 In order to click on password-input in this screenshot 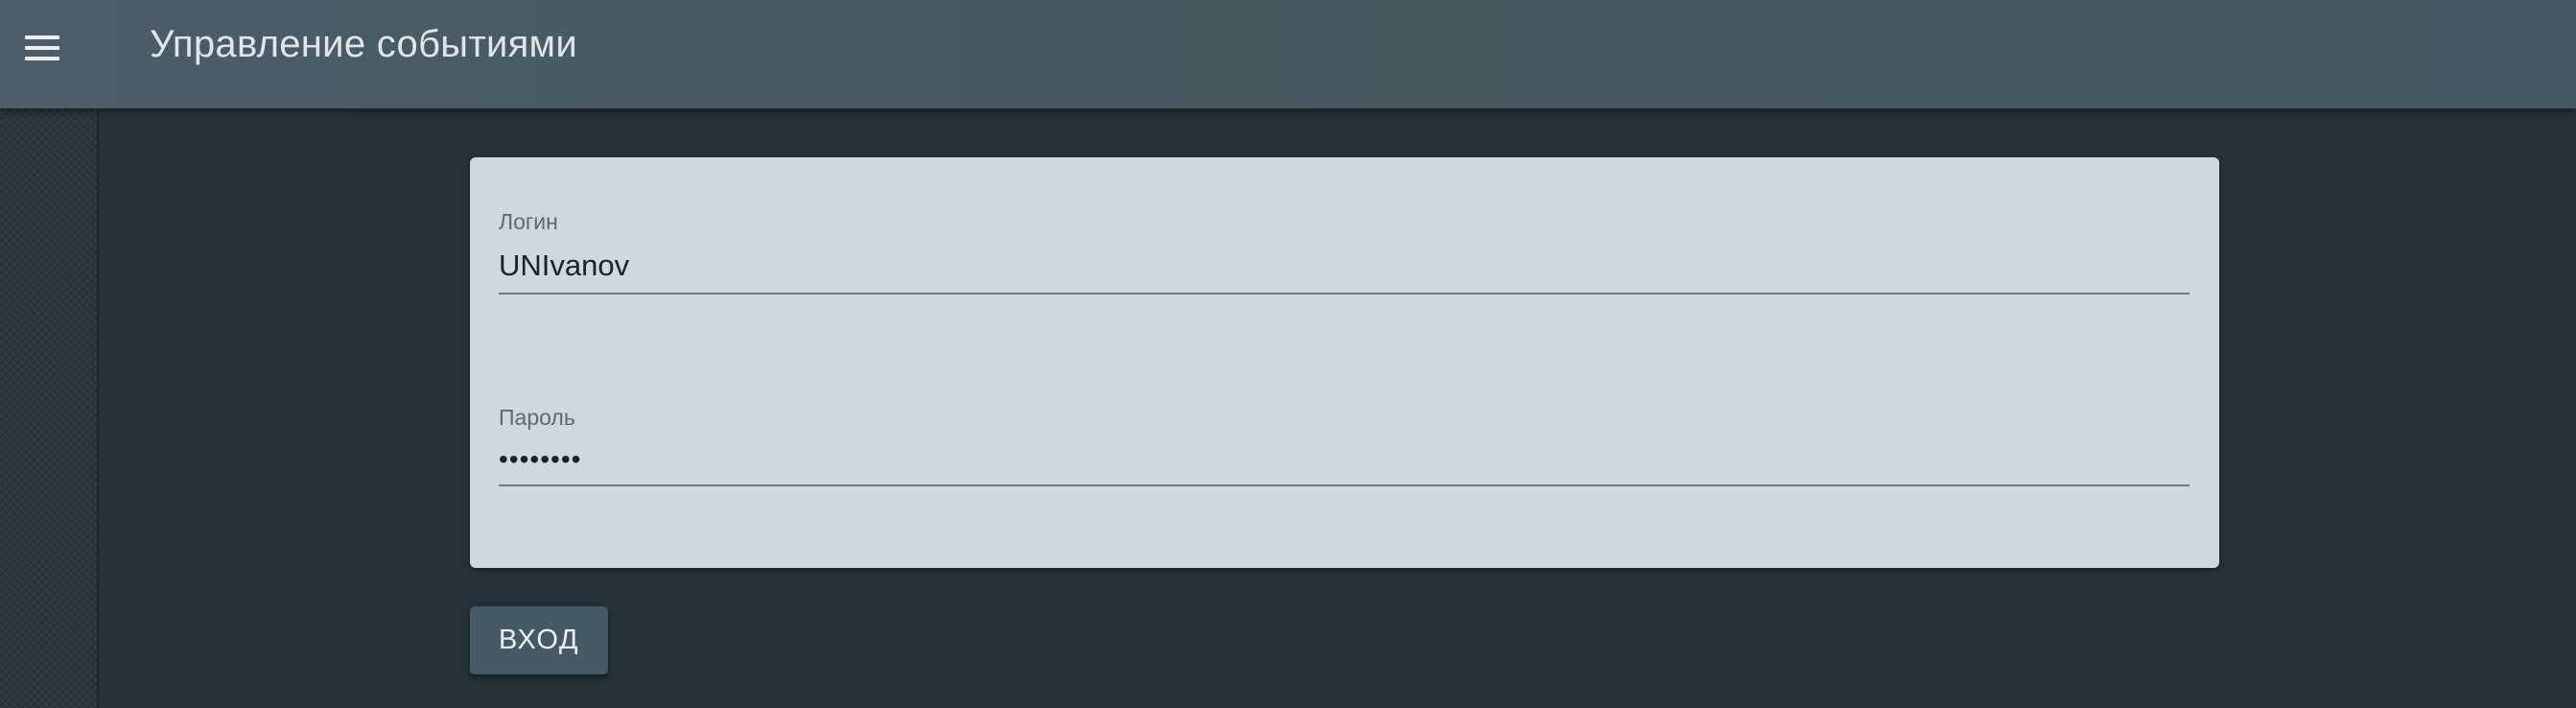, I will do `click(1344, 465)`.